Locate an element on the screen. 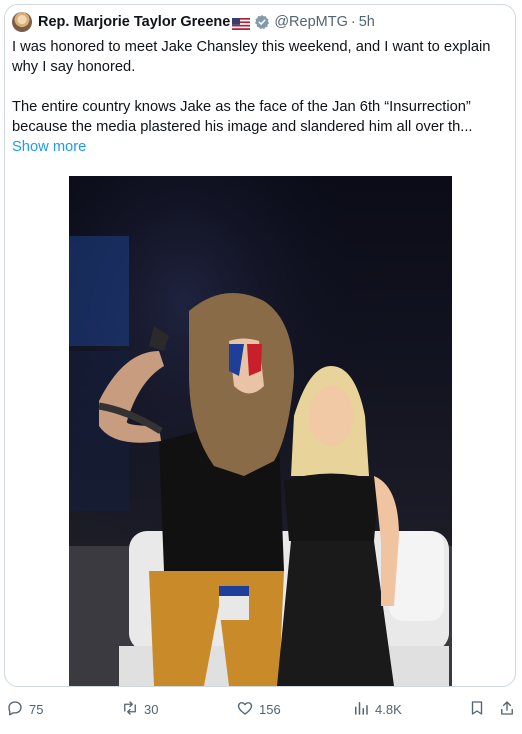  like-button: 156 is located at coordinates (258, 709).